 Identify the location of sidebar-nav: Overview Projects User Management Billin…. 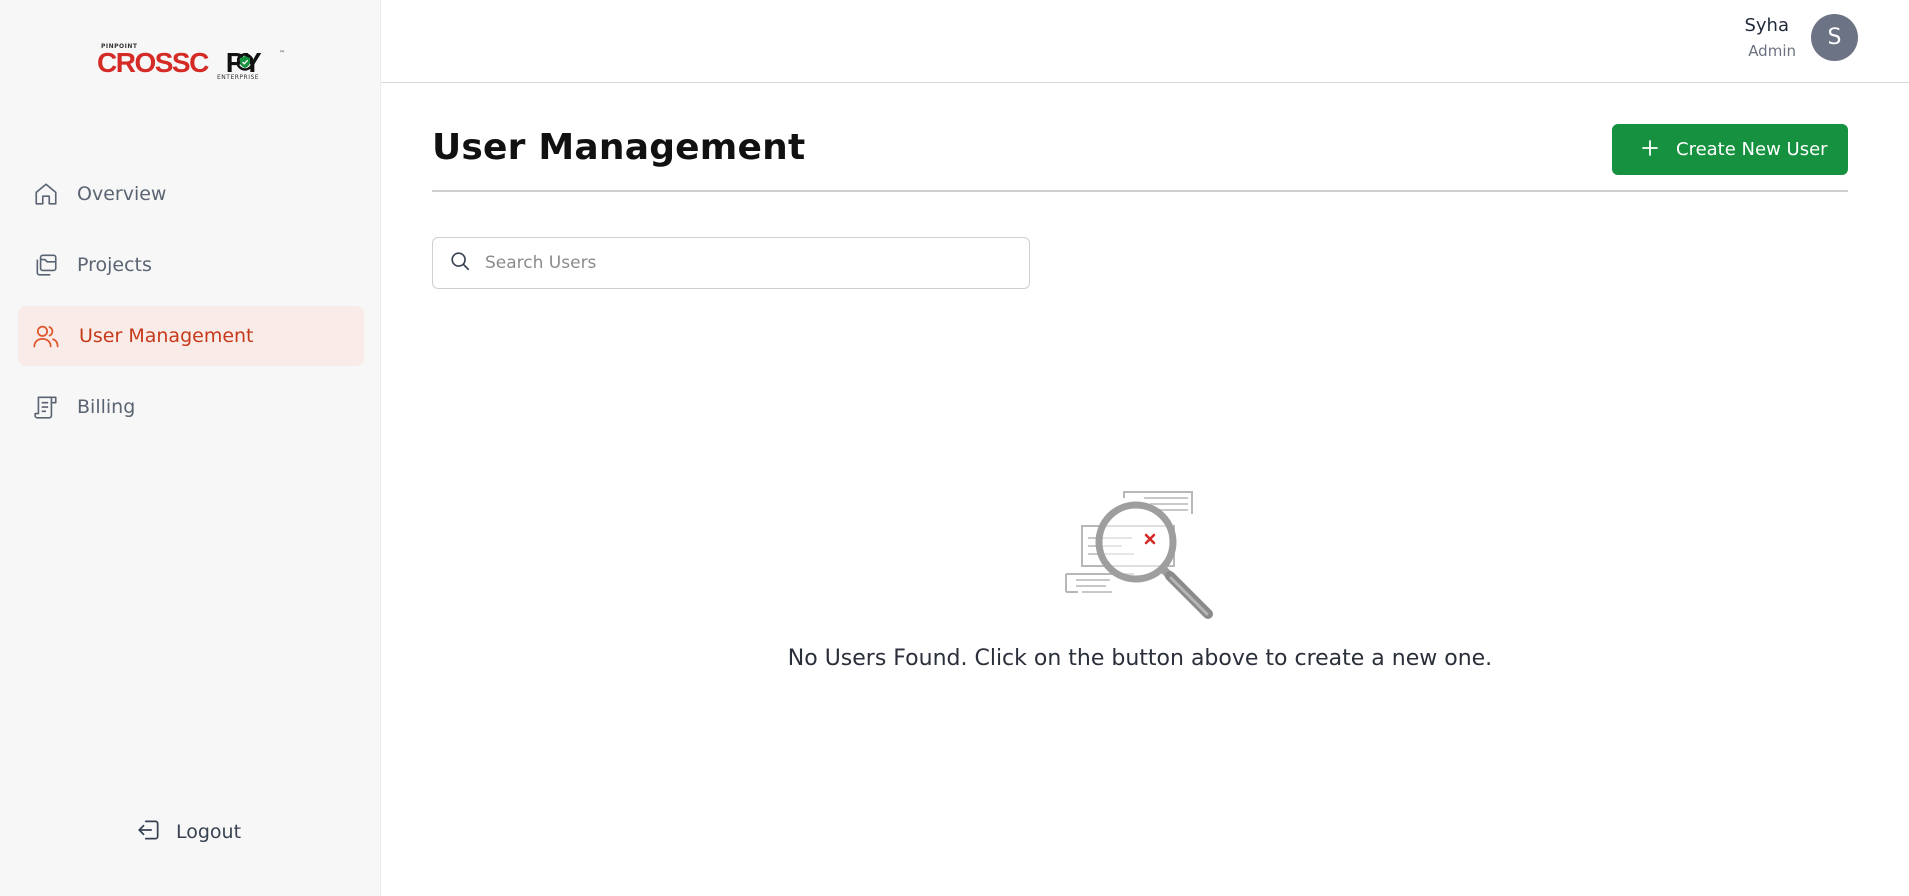
(191, 306).